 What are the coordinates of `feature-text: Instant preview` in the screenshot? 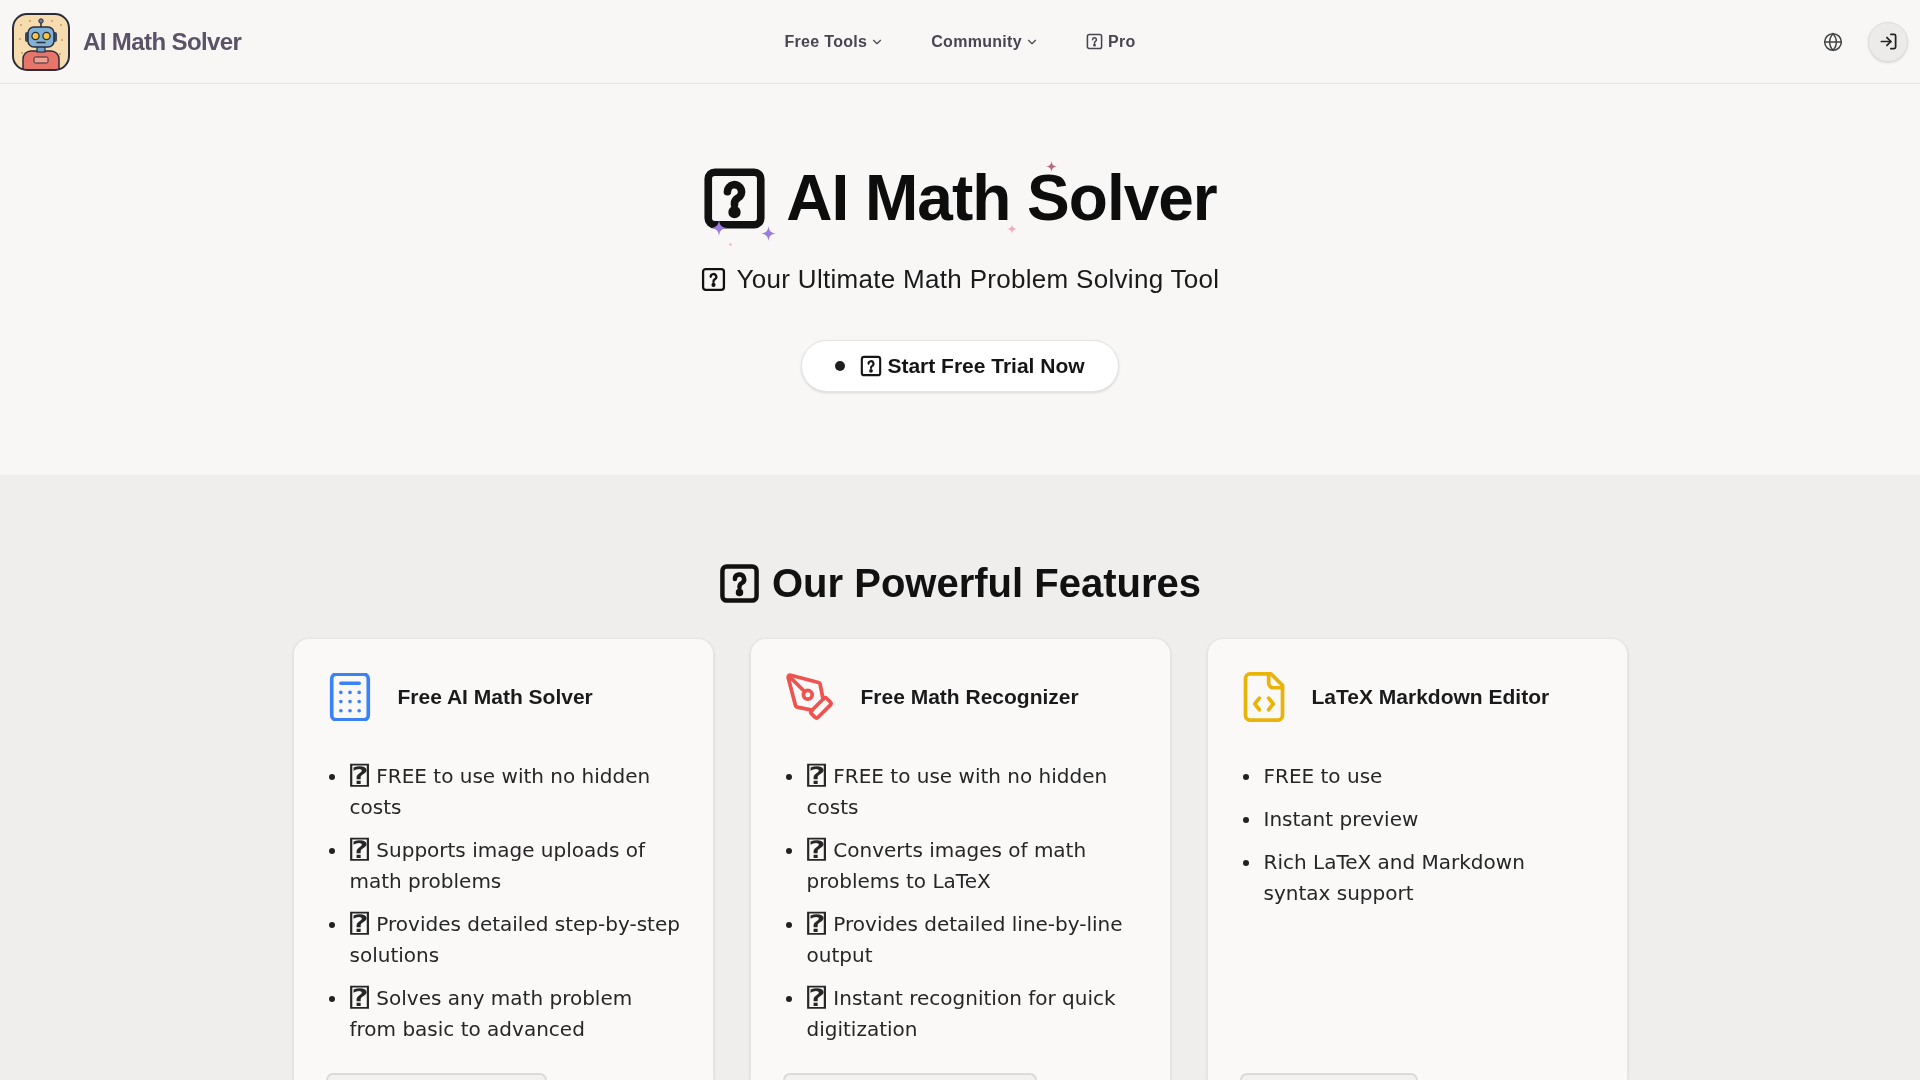 It's located at (1341, 819).